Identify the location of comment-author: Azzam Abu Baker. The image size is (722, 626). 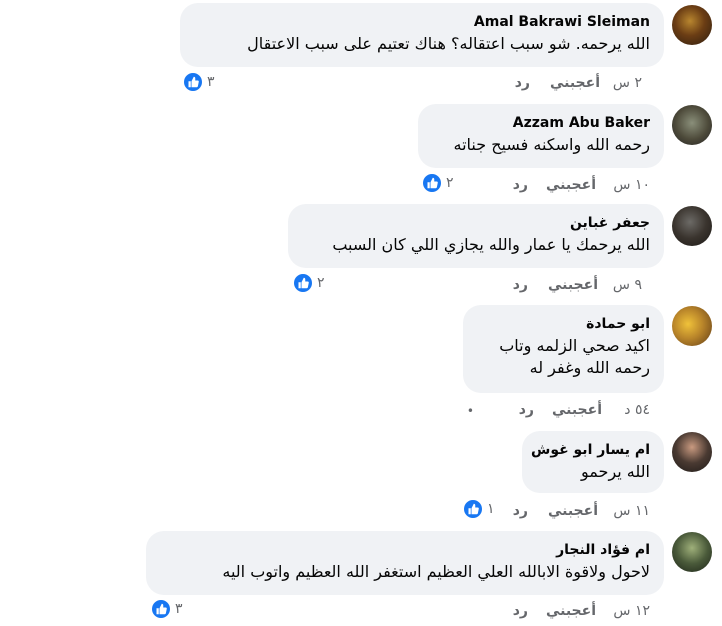
(541, 123).